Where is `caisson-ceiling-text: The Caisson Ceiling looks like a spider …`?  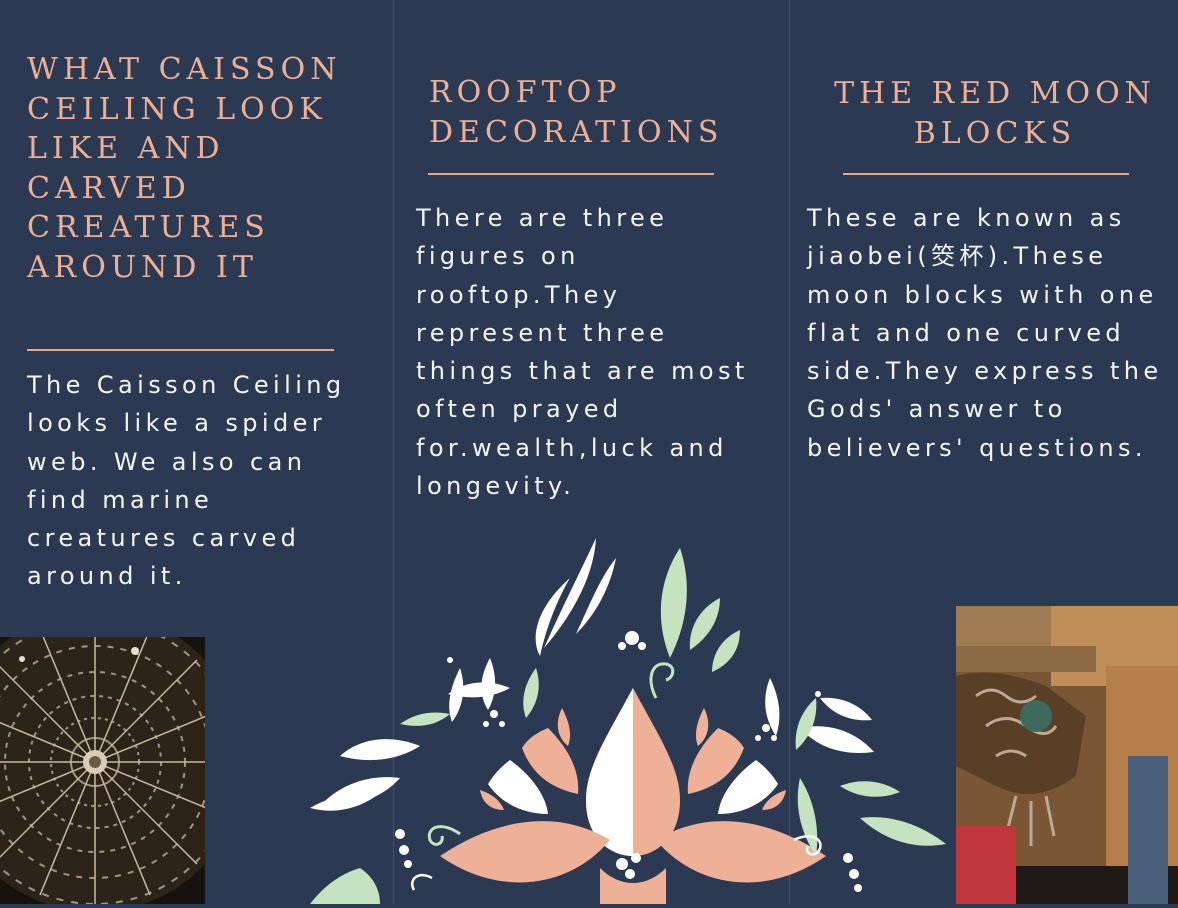 caisson-ceiling-text: The Caisson Ceiling looks like a spider … is located at coordinates (186, 481).